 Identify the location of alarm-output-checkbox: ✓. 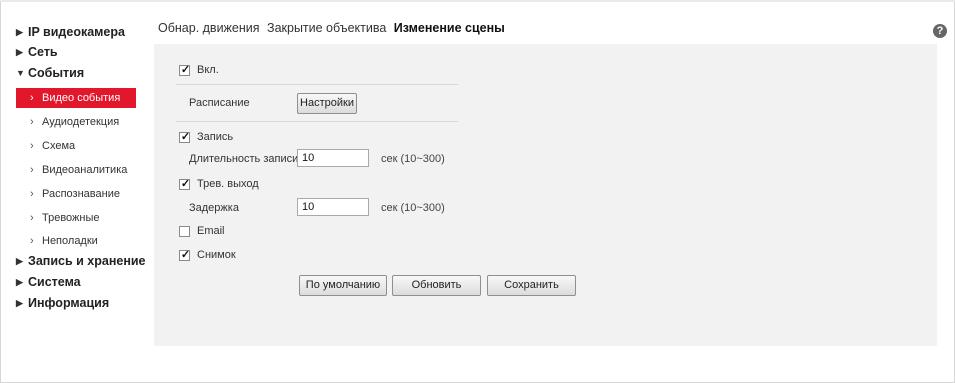
(185, 184).